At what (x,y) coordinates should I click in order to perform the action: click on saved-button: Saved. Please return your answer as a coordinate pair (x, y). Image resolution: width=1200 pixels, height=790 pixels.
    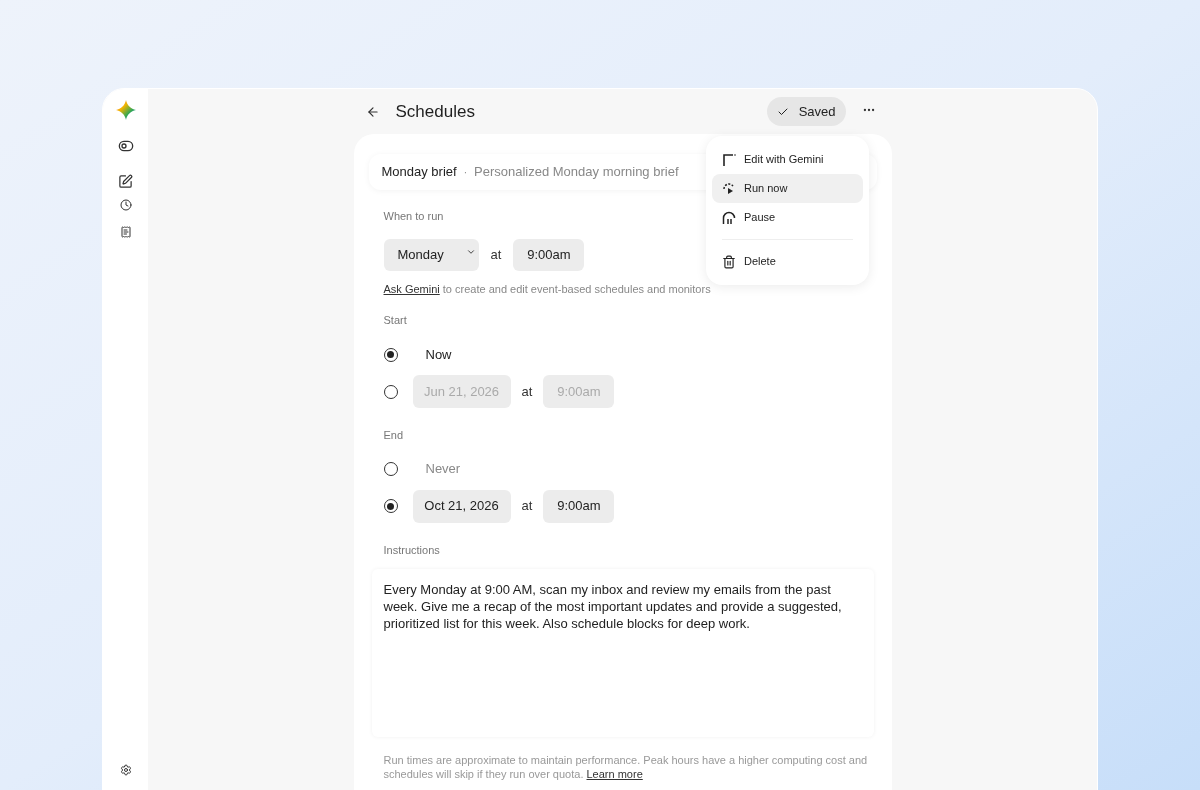
    Looking at the image, I should click on (806, 111).